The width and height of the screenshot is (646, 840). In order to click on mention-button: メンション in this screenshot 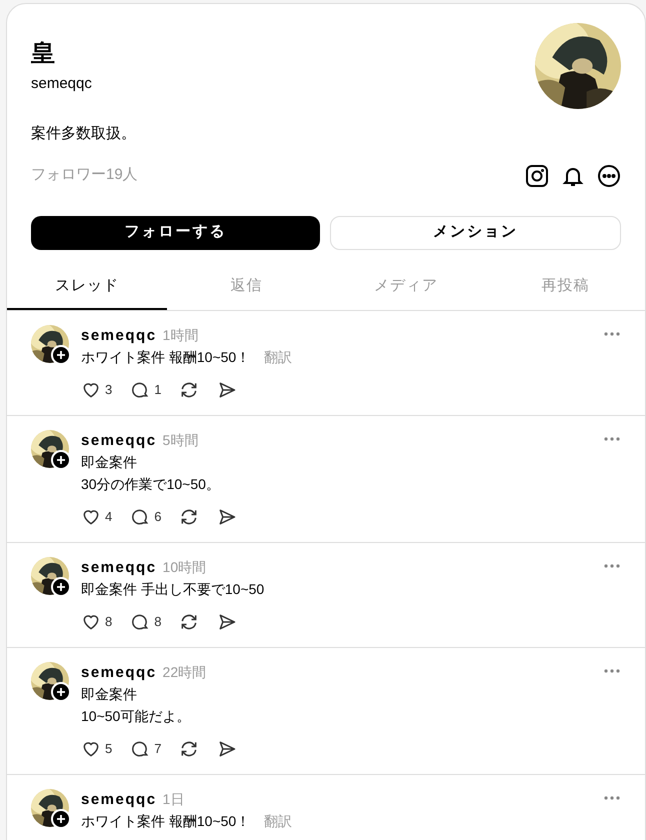, I will do `click(475, 233)`.